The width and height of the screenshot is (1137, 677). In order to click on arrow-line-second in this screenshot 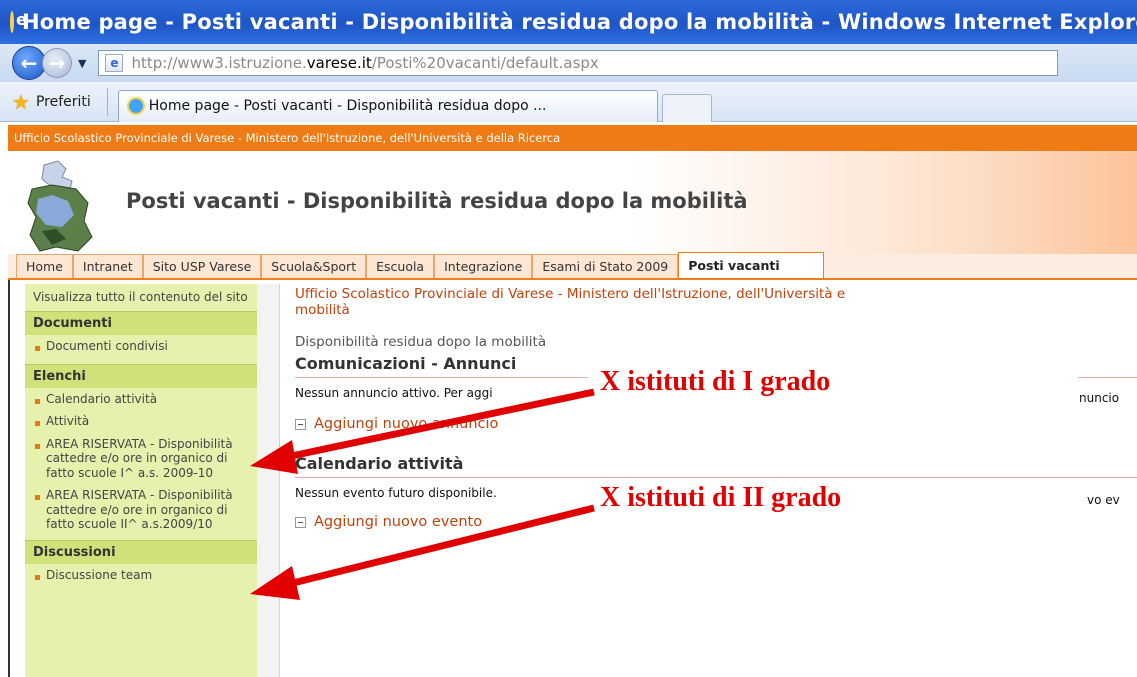, I will do `click(439, 546)`.